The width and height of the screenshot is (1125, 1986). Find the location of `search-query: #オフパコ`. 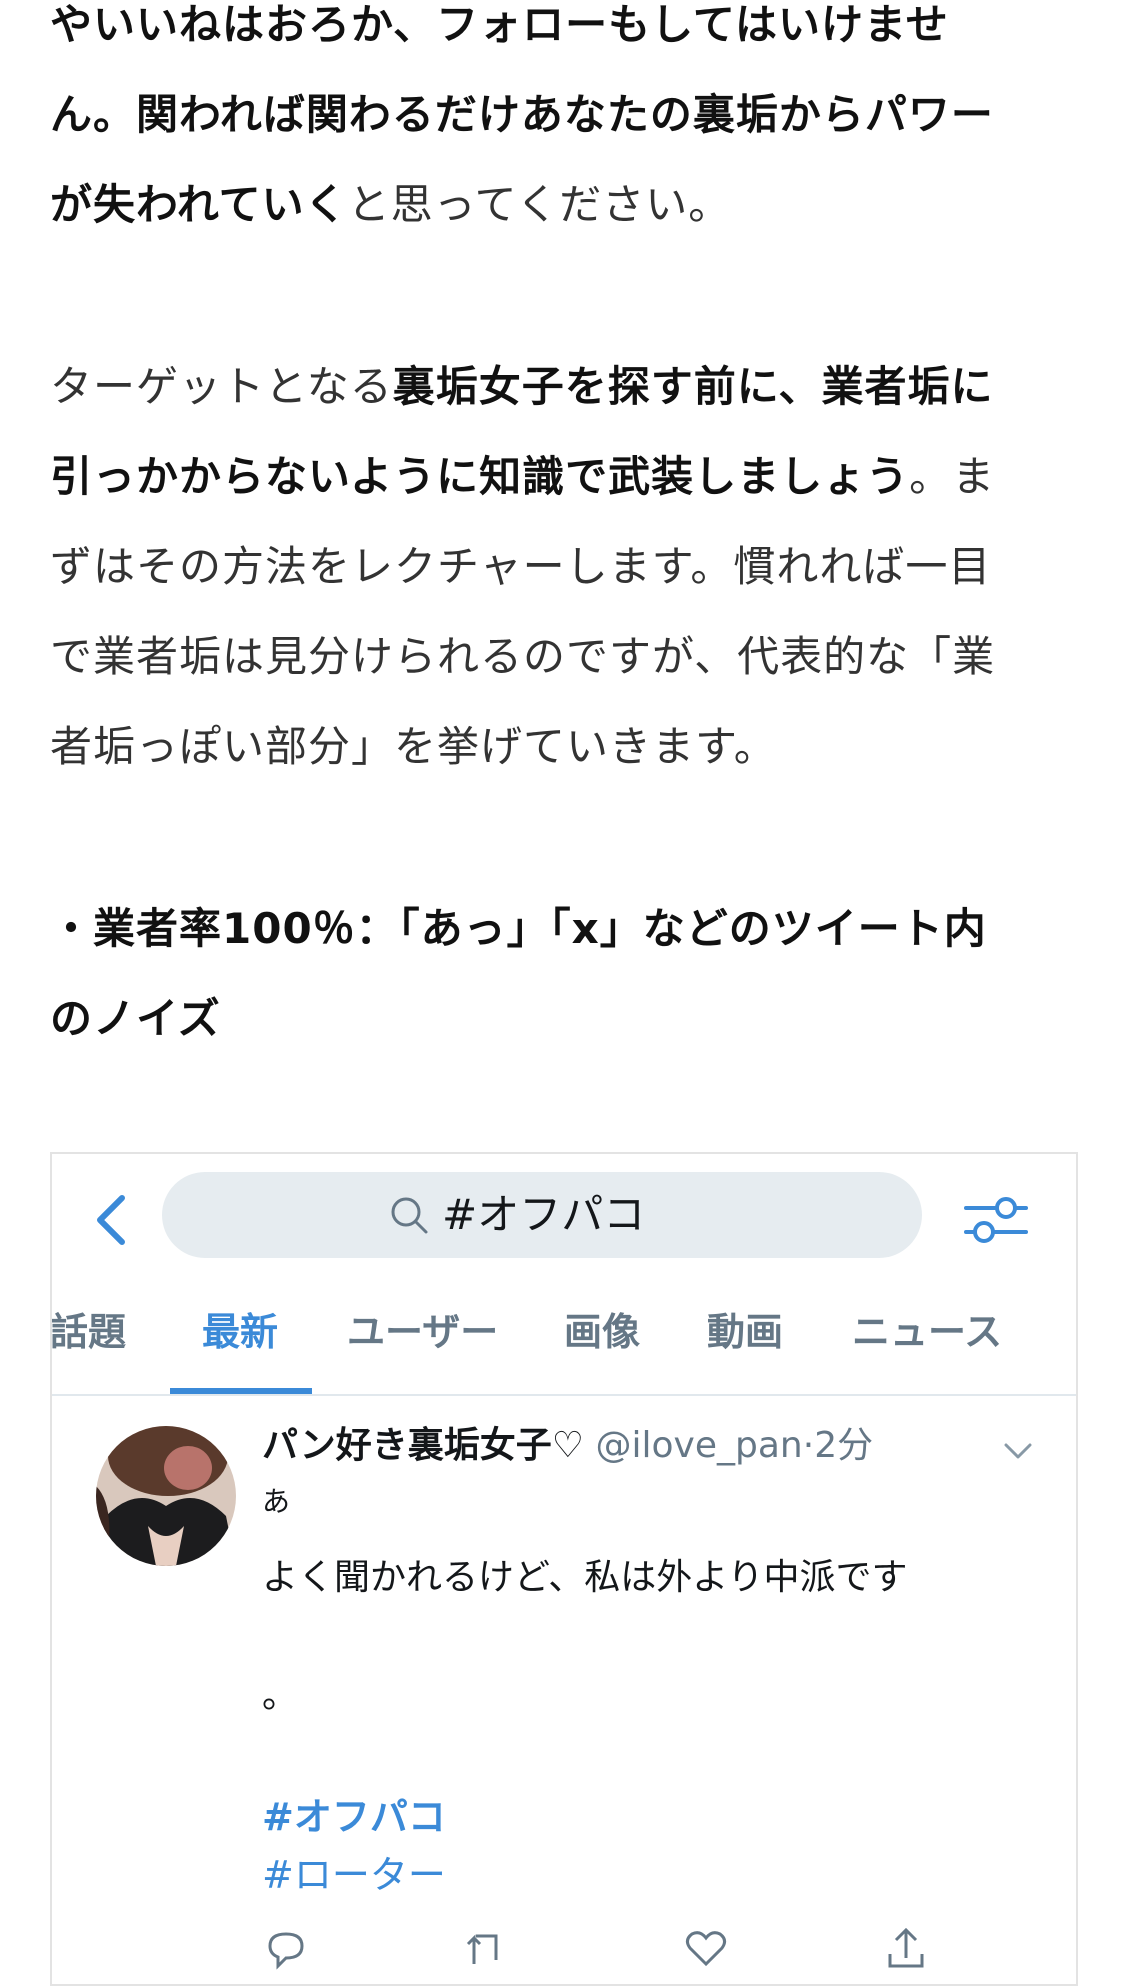

search-query: #オフパコ is located at coordinates (544, 1214).